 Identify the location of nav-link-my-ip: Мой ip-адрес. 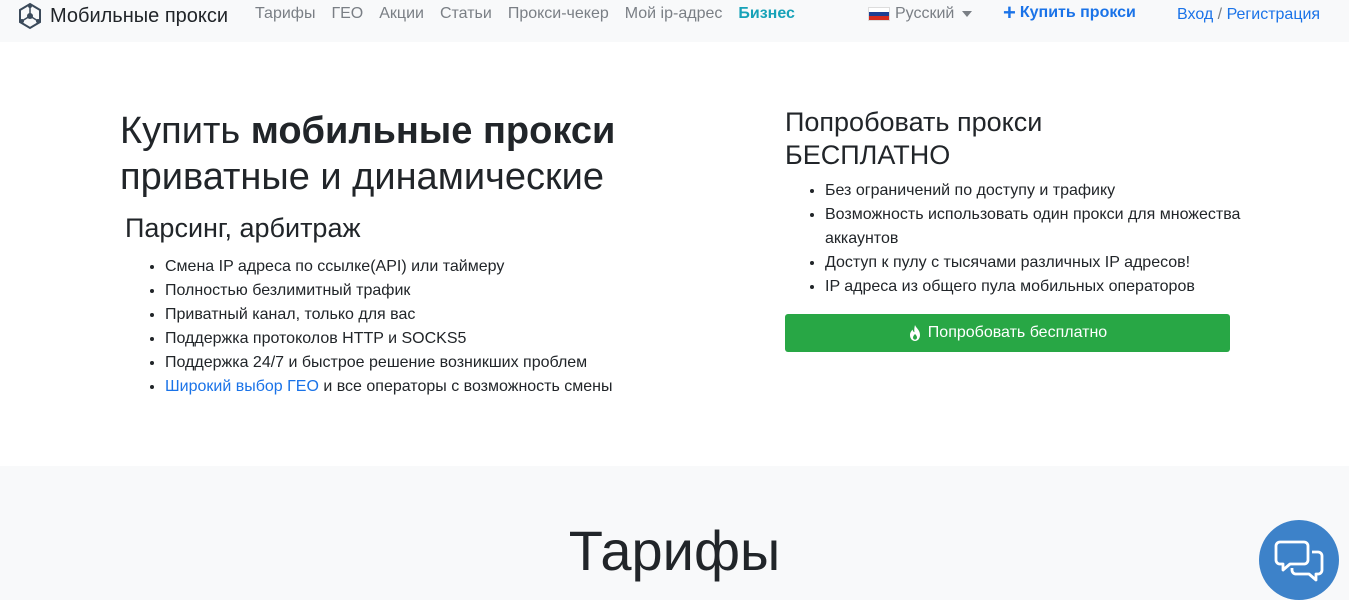
(674, 15).